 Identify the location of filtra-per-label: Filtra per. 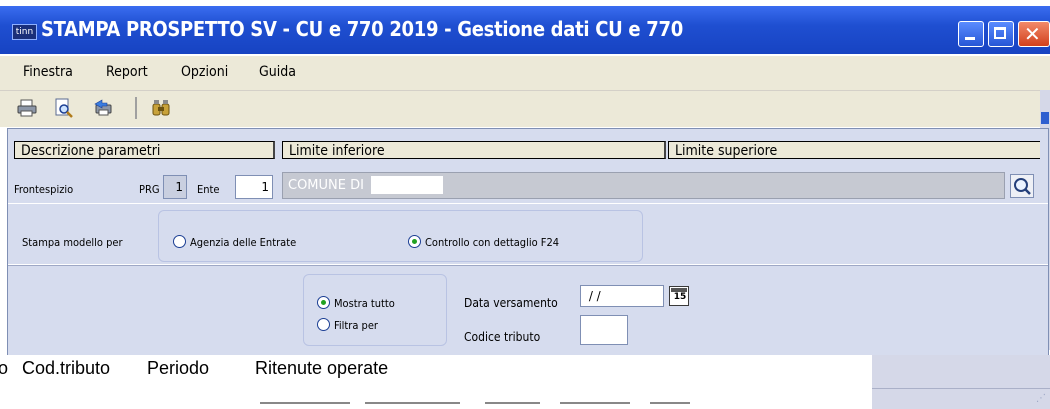
(356, 325).